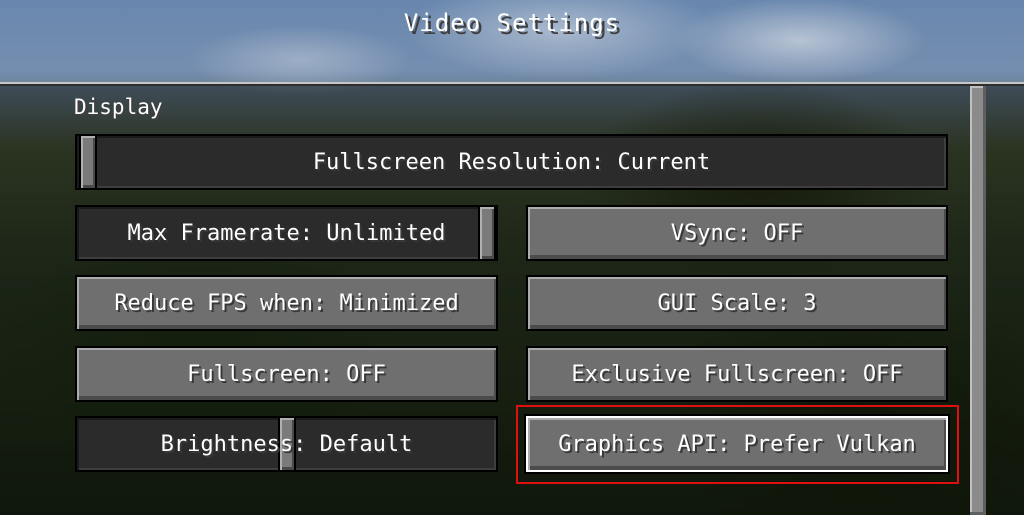  I want to click on button-label: Reduce FPS when: Minimized, so click(286, 303).